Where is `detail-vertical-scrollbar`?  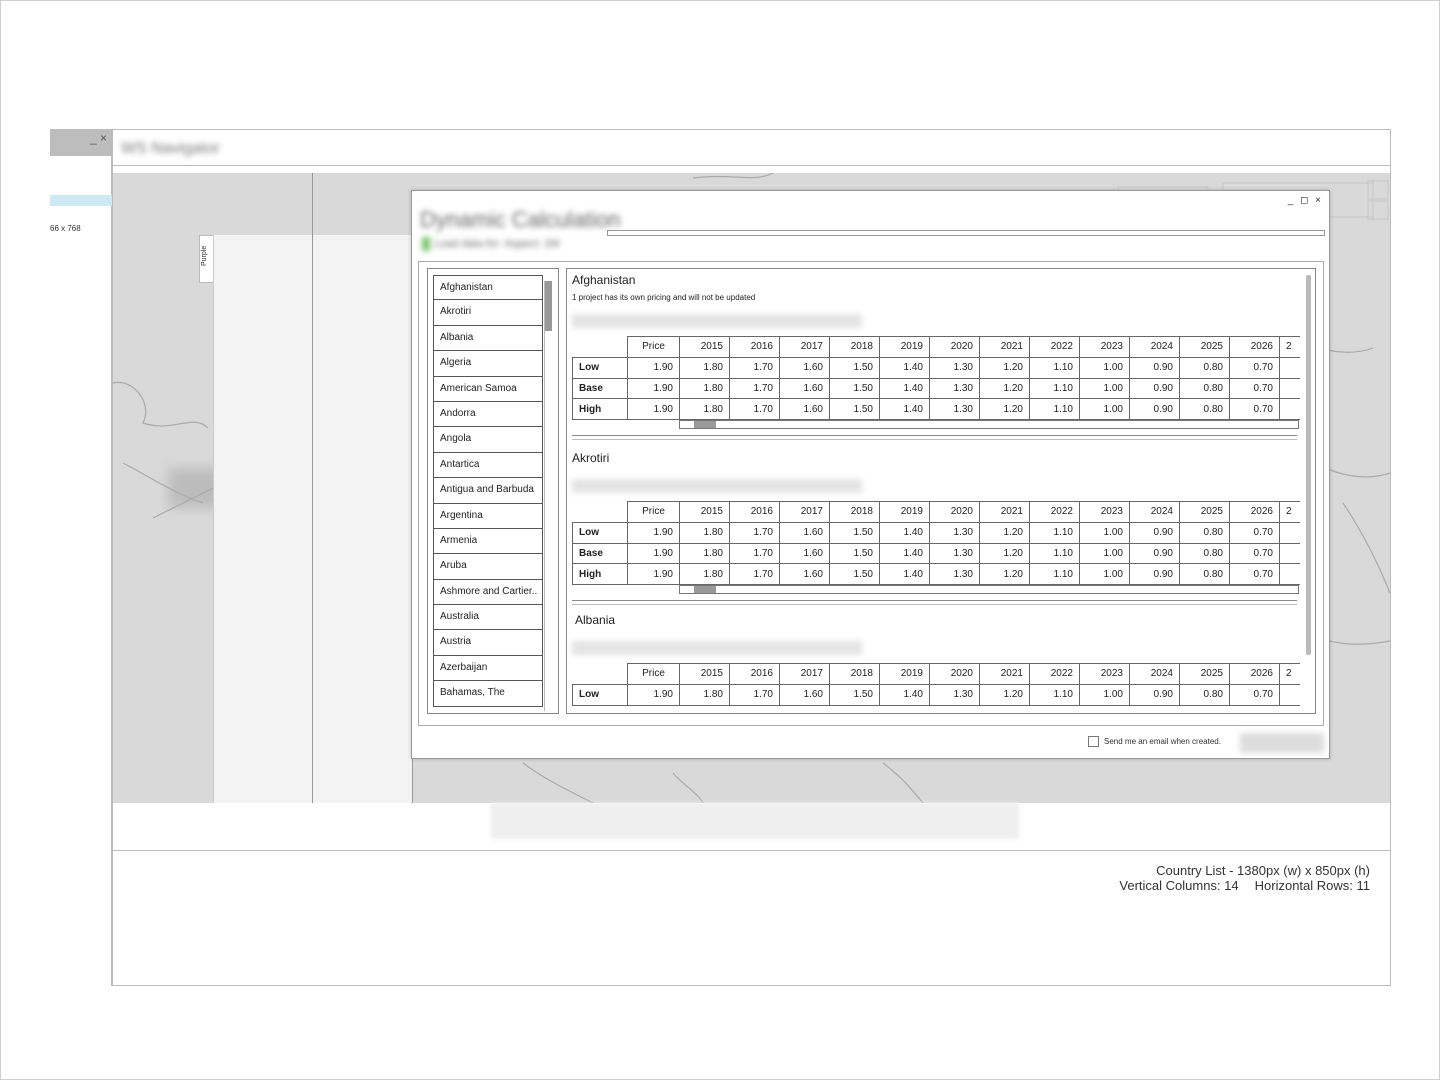 detail-vertical-scrollbar is located at coordinates (1308, 465).